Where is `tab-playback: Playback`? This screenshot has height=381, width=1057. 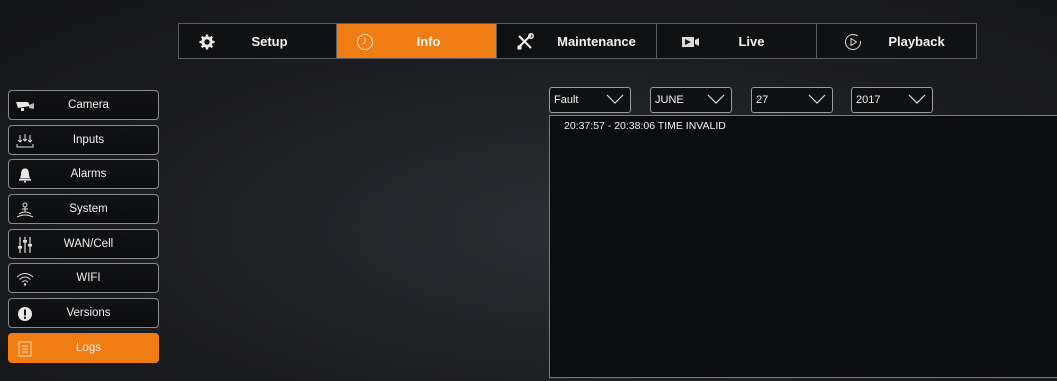
tab-playback: Playback is located at coordinates (897, 41).